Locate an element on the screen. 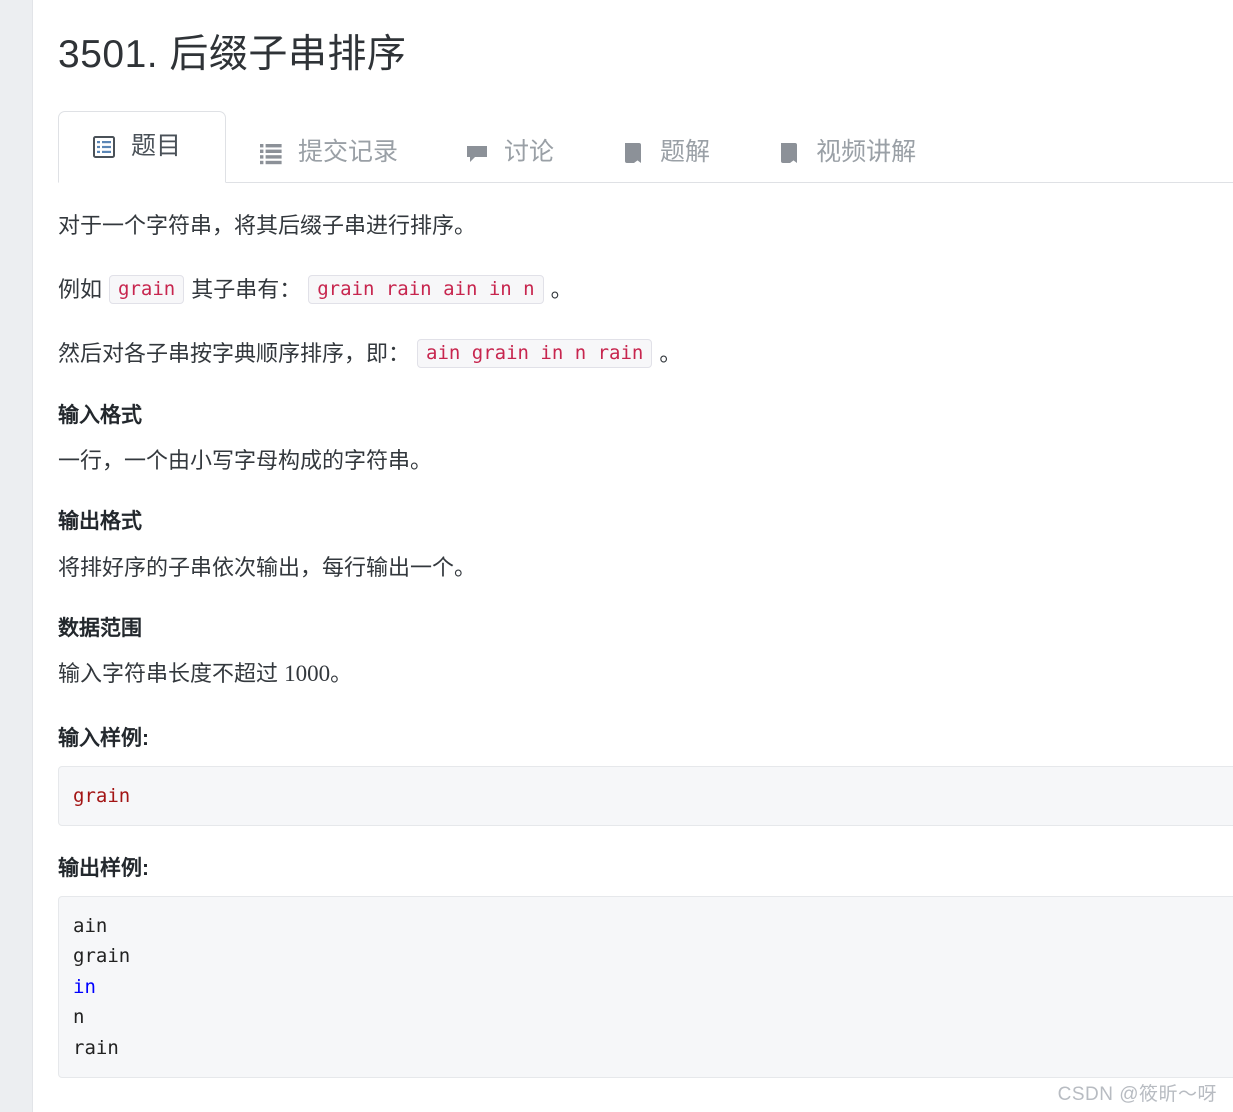  code-line: ain is located at coordinates (90, 926).